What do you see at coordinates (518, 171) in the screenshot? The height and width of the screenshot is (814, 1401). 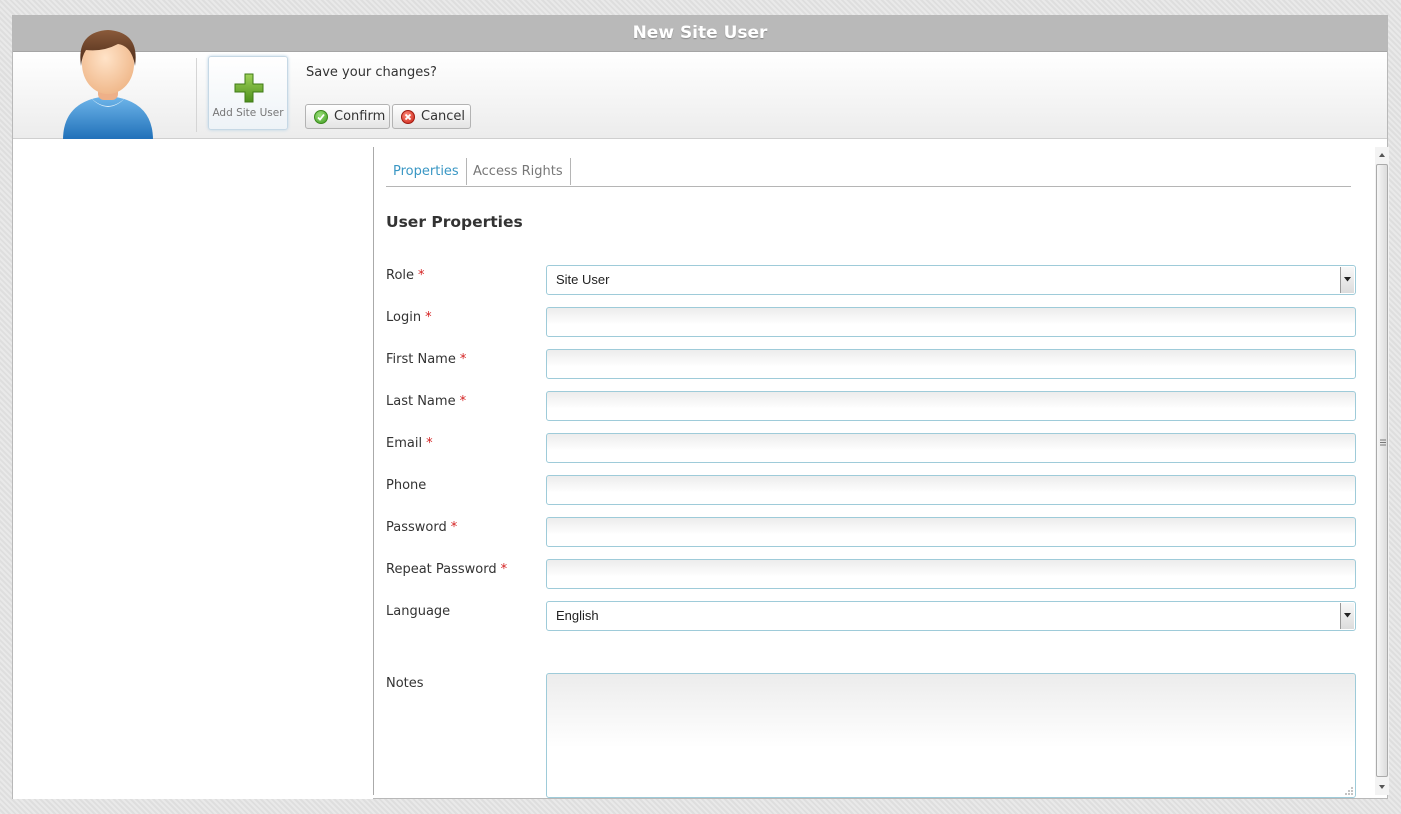 I see `tab-access-rights: Access Rights` at bounding box center [518, 171].